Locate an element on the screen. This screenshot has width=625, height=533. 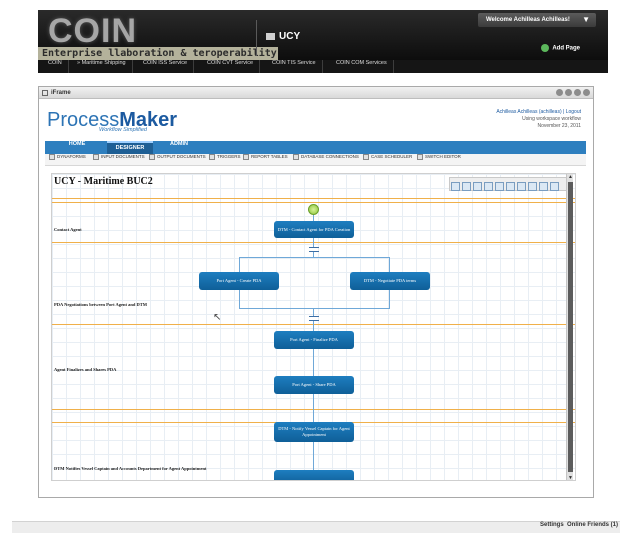
close-icon is located at coordinates (586, 92).